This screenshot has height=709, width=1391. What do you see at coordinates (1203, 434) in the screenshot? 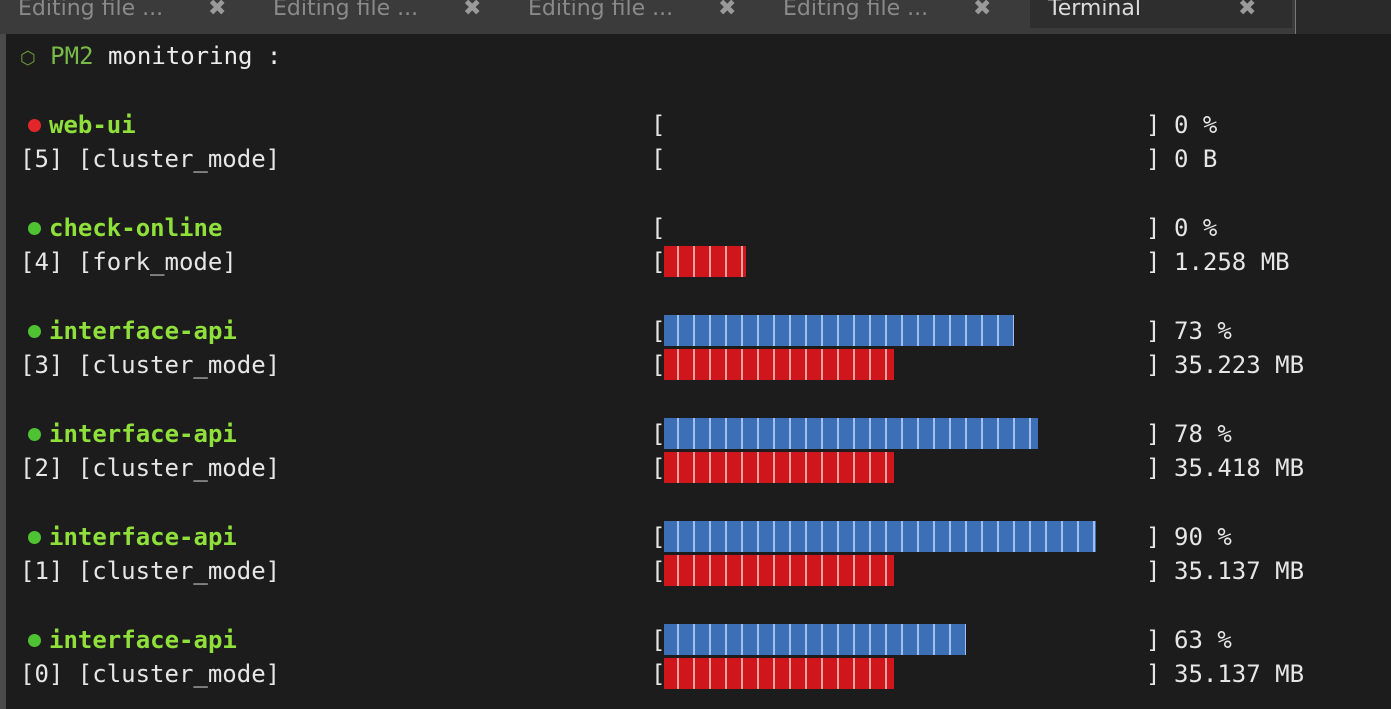
I see `cpu-usage-value: 78 %` at bounding box center [1203, 434].